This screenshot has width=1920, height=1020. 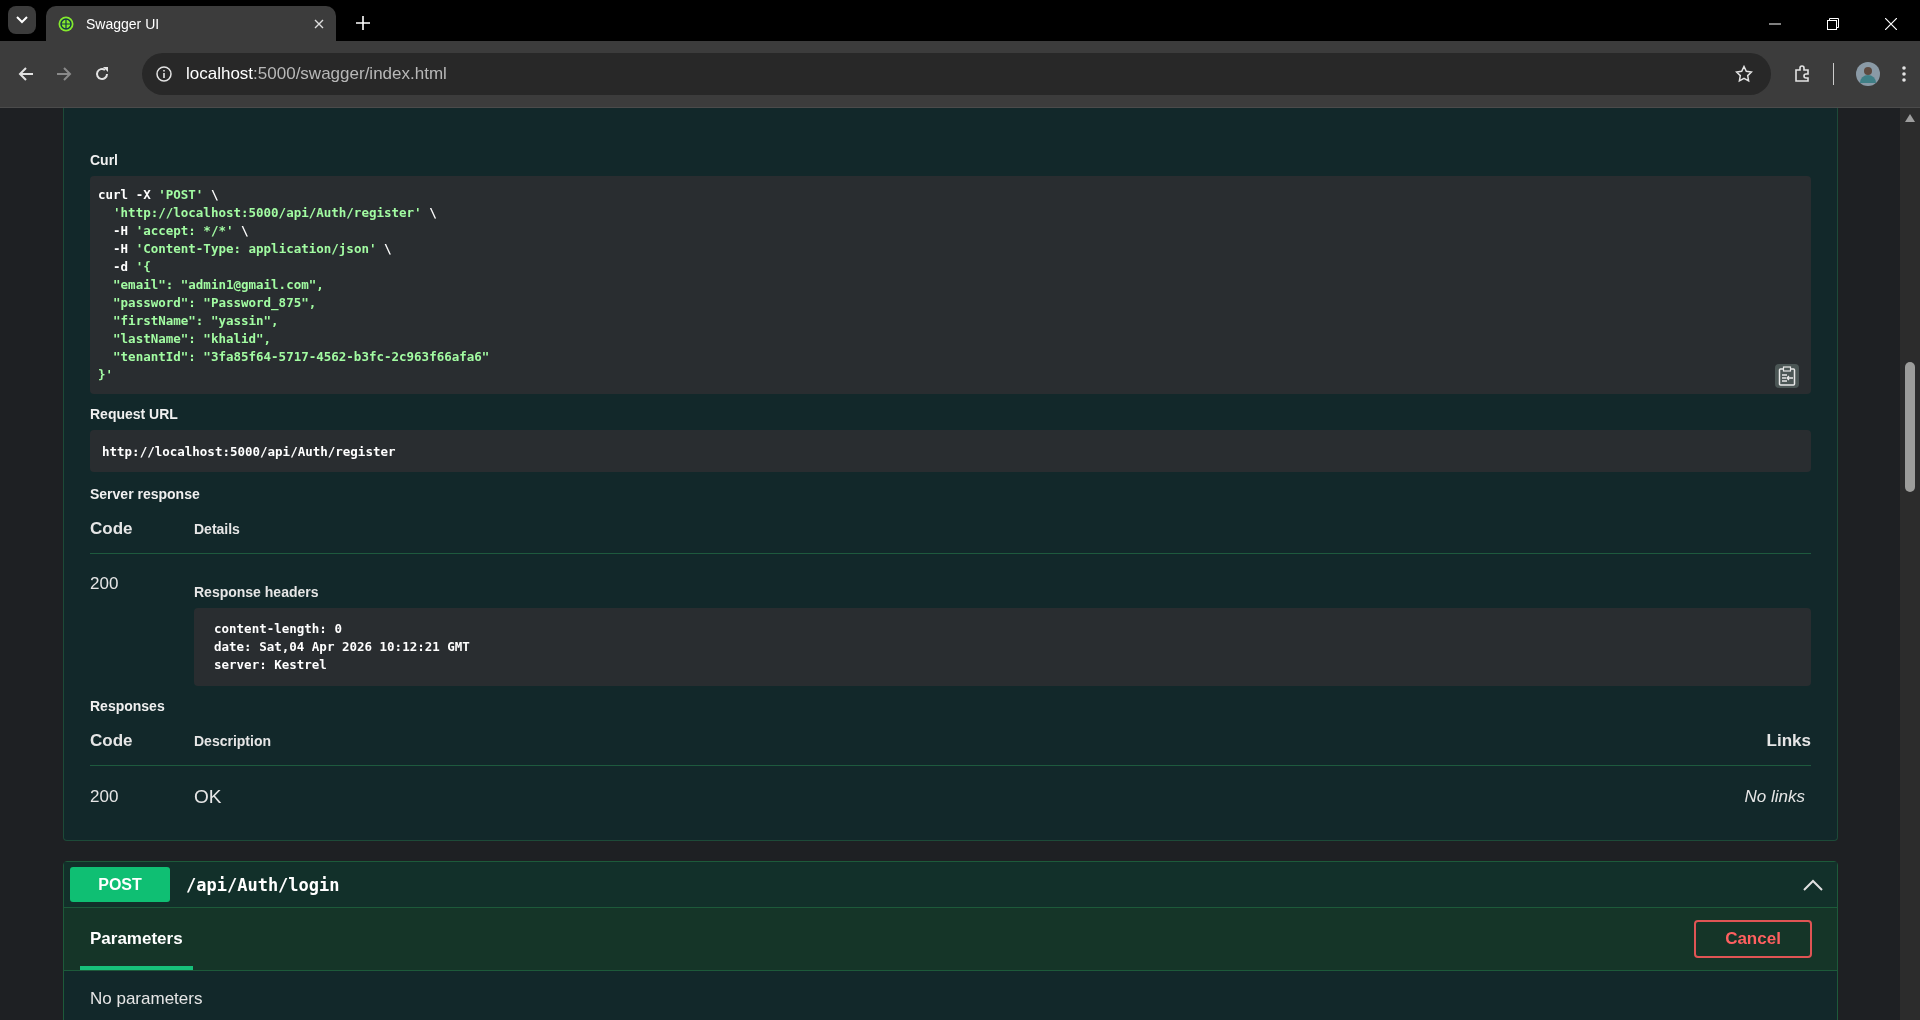 What do you see at coordinates (217, 529) in the screenshot?
I see `column-header: Details` at bounding box center [217, 529].